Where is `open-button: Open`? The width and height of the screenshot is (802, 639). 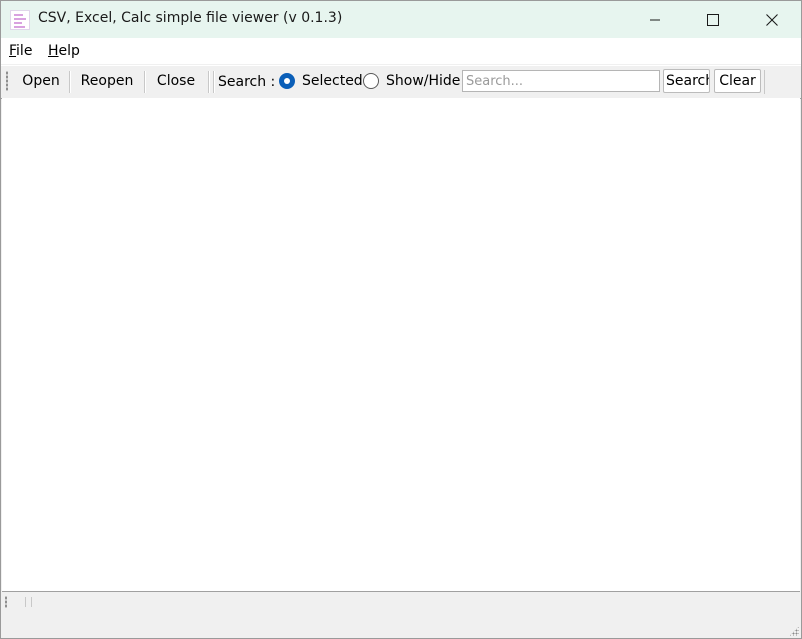
open-button: Open is located at coordinates (41, 81).